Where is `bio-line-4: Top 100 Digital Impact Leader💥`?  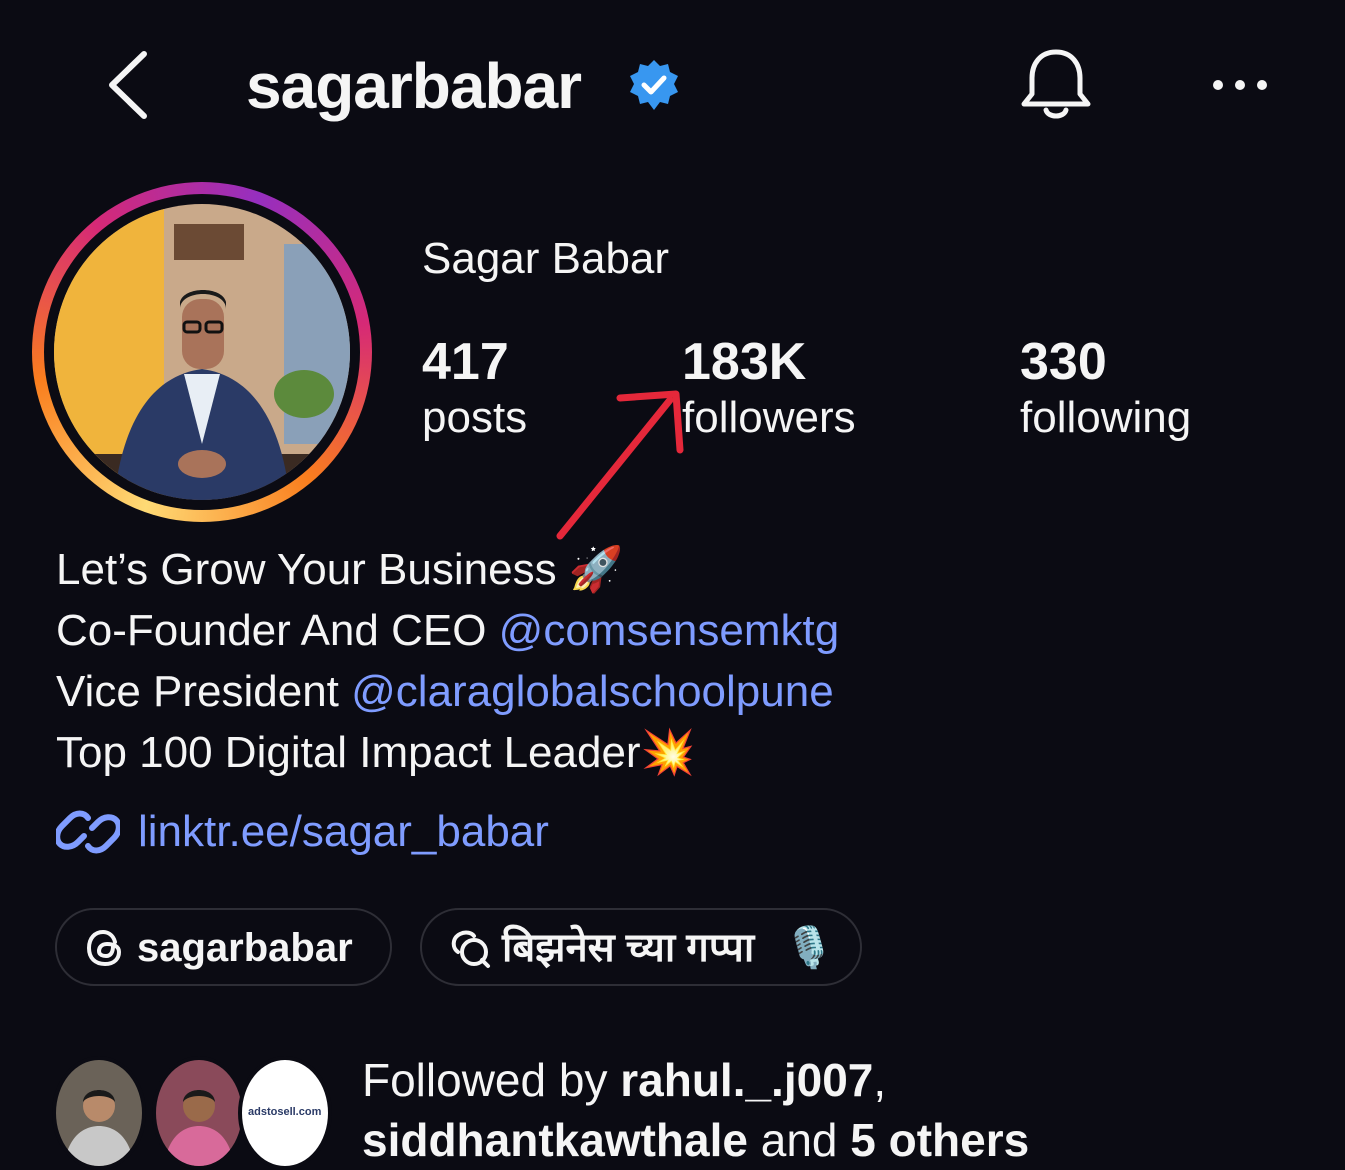 bio-line-4: Top 100 Digital Impact Leader💥 is located at coordinates (375, 753).